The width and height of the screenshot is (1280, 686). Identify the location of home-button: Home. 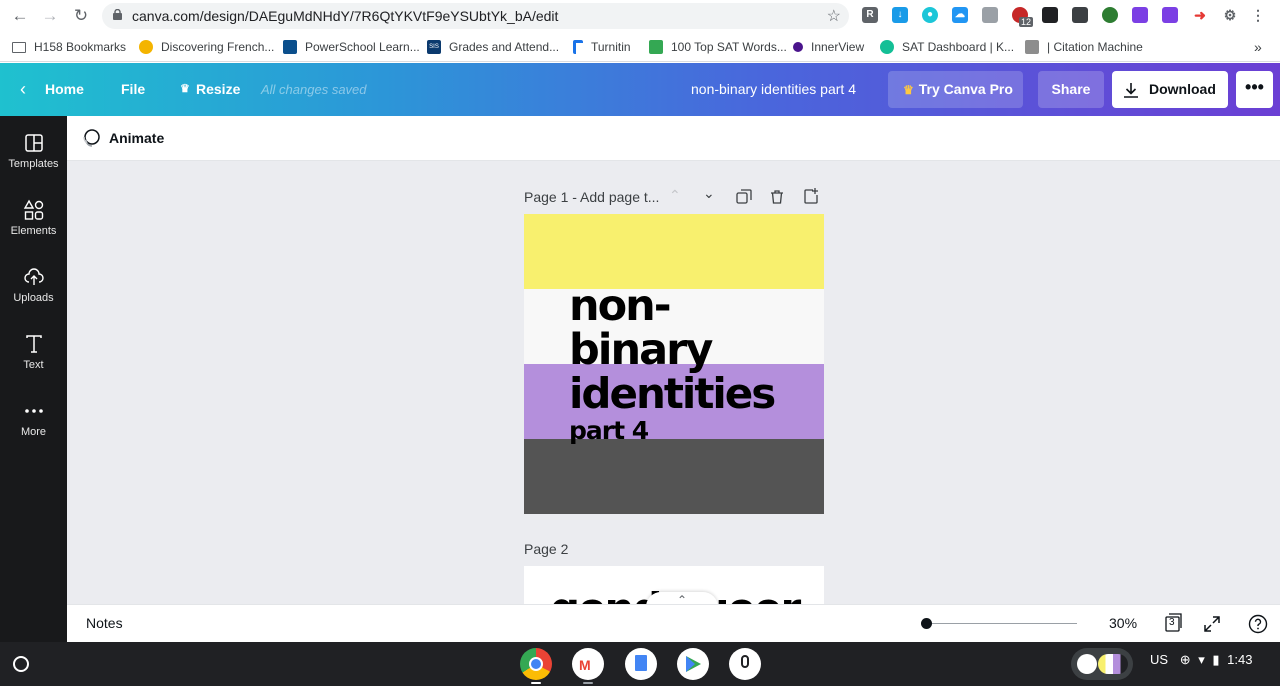
(64, 89).